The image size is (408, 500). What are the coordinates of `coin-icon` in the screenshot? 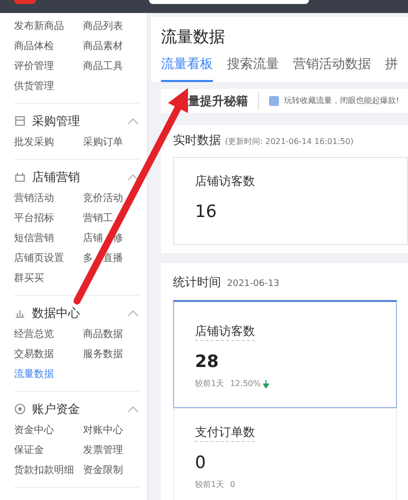 It's located at (20, 409).